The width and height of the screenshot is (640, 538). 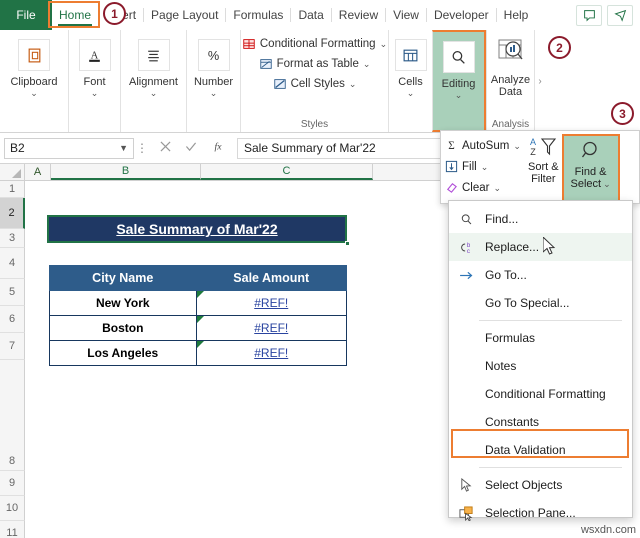 I want to click on row-header-2: 2, so click(x=12, y=213).